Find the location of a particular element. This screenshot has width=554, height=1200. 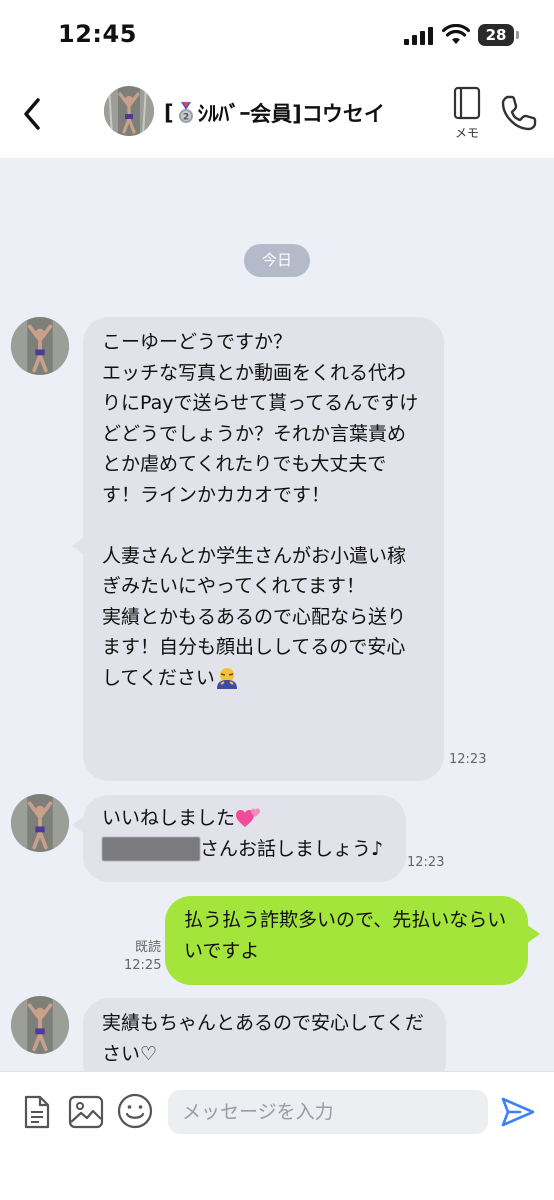

memo-icon is located at coordinates (467, 103).